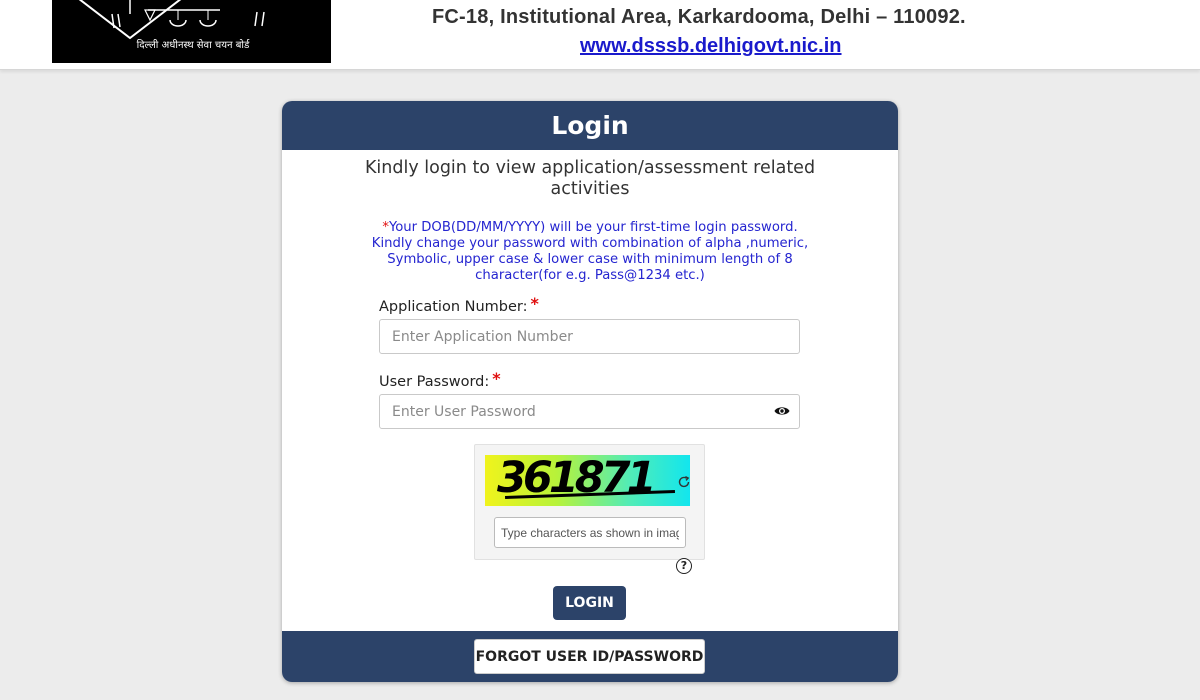  What do you see at coordinates (453, 307) in the screenshot?
I see `application-number-label-text: Application Number:` at bounding box center [453, 307].